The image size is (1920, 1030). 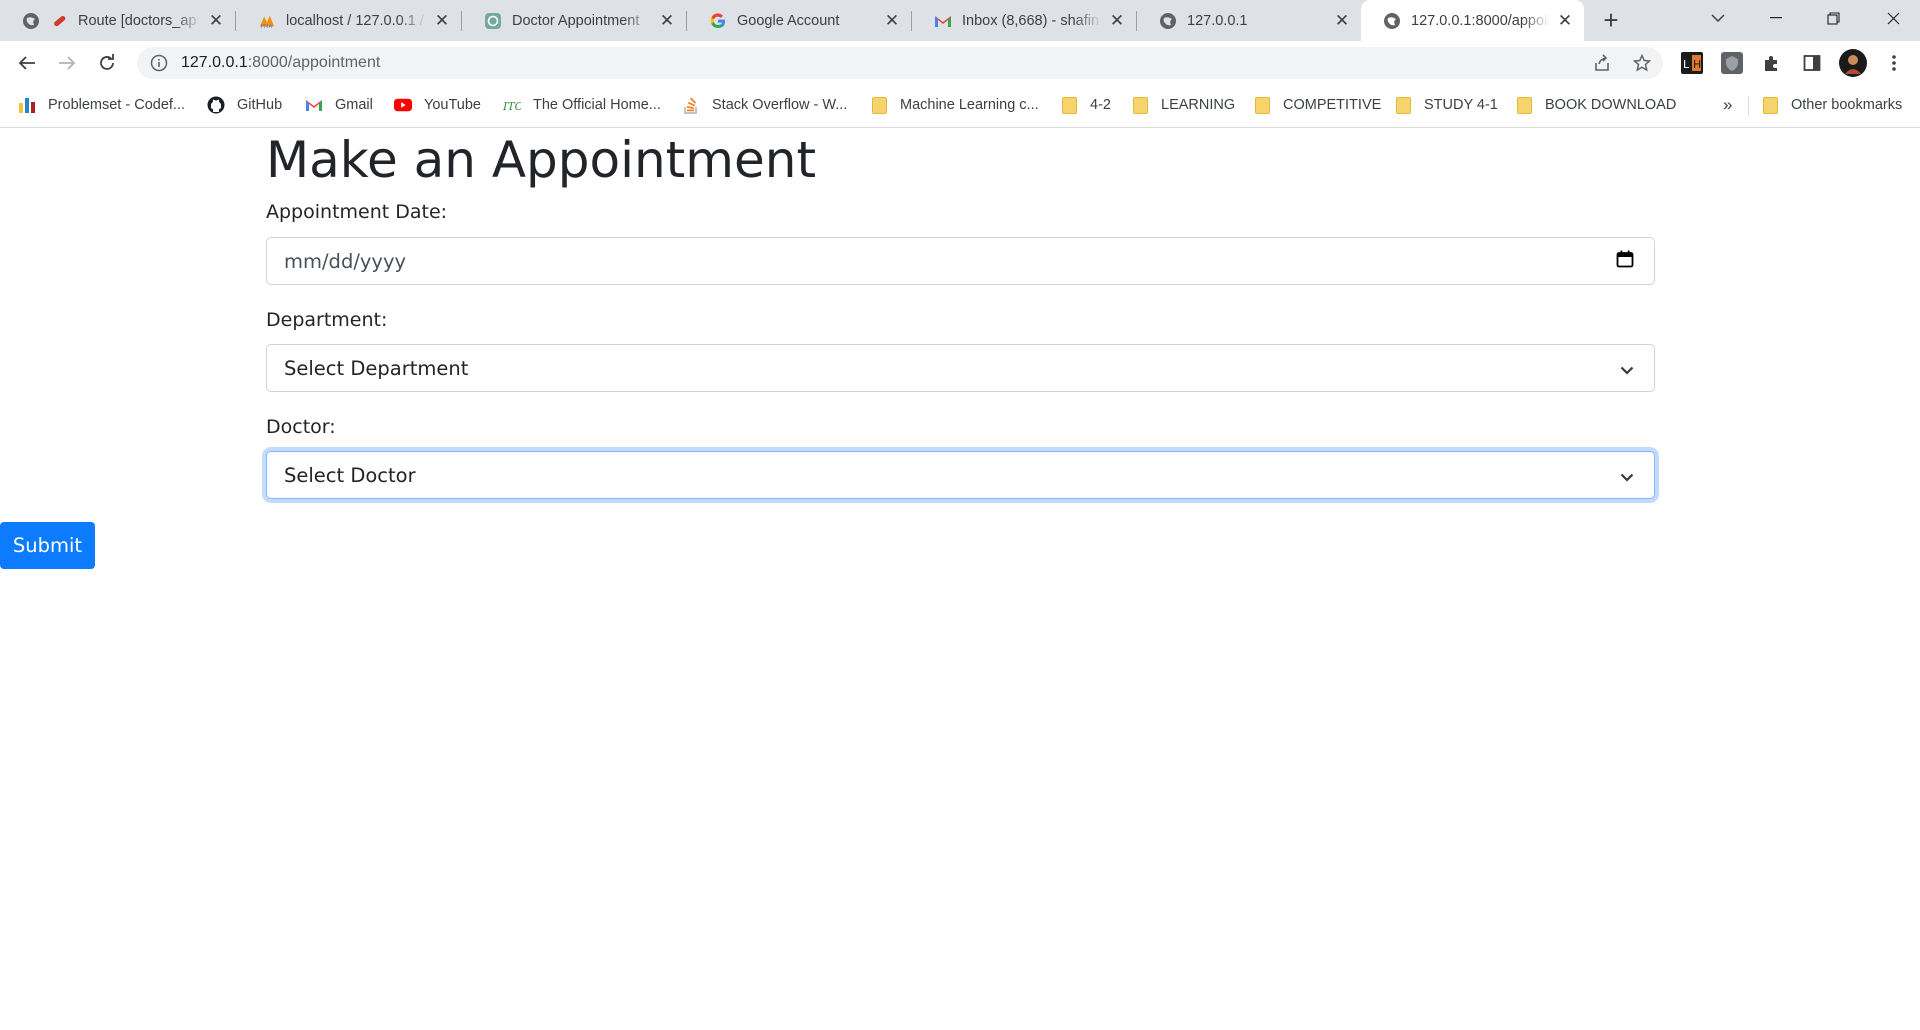 What do you see at coordinates (900, 63) in the screenshot?
I see `address-bar: 127.0.0.1:8000/appointment` at bounding box center [900, 63].